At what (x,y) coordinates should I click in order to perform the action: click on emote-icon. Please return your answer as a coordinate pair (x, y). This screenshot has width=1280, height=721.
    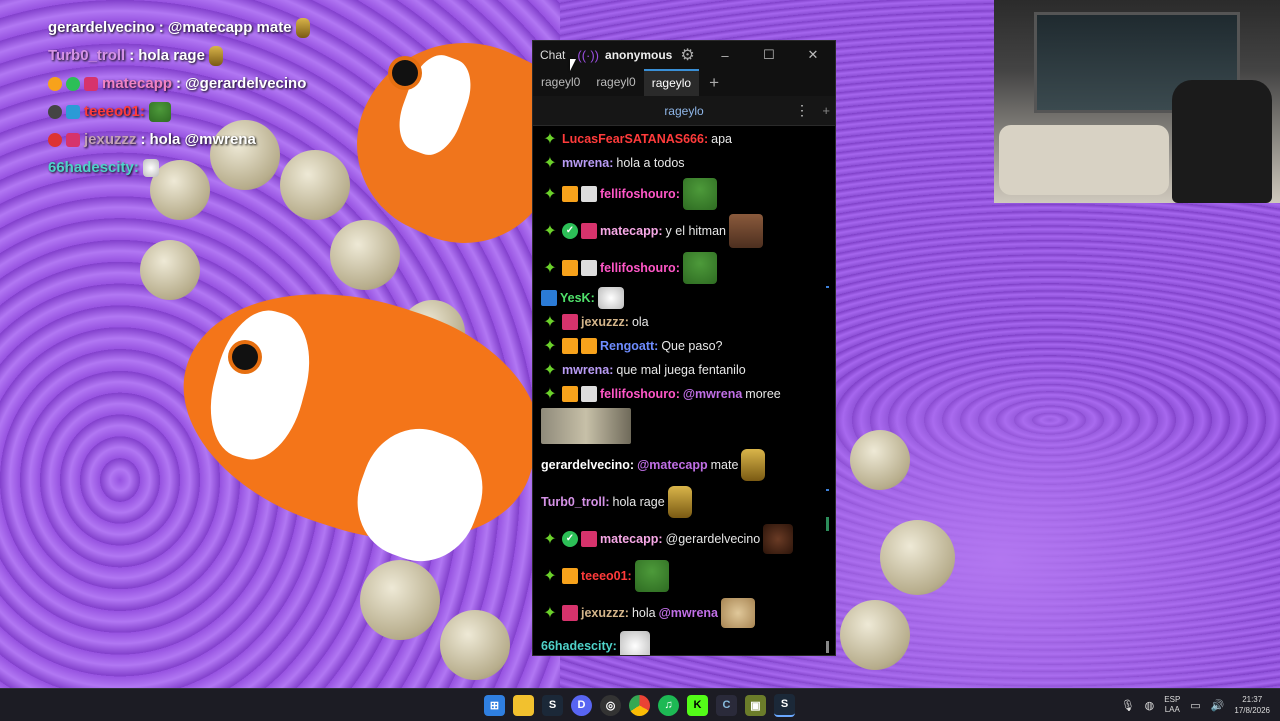
    Looking at the image, I should click on (215, 56).